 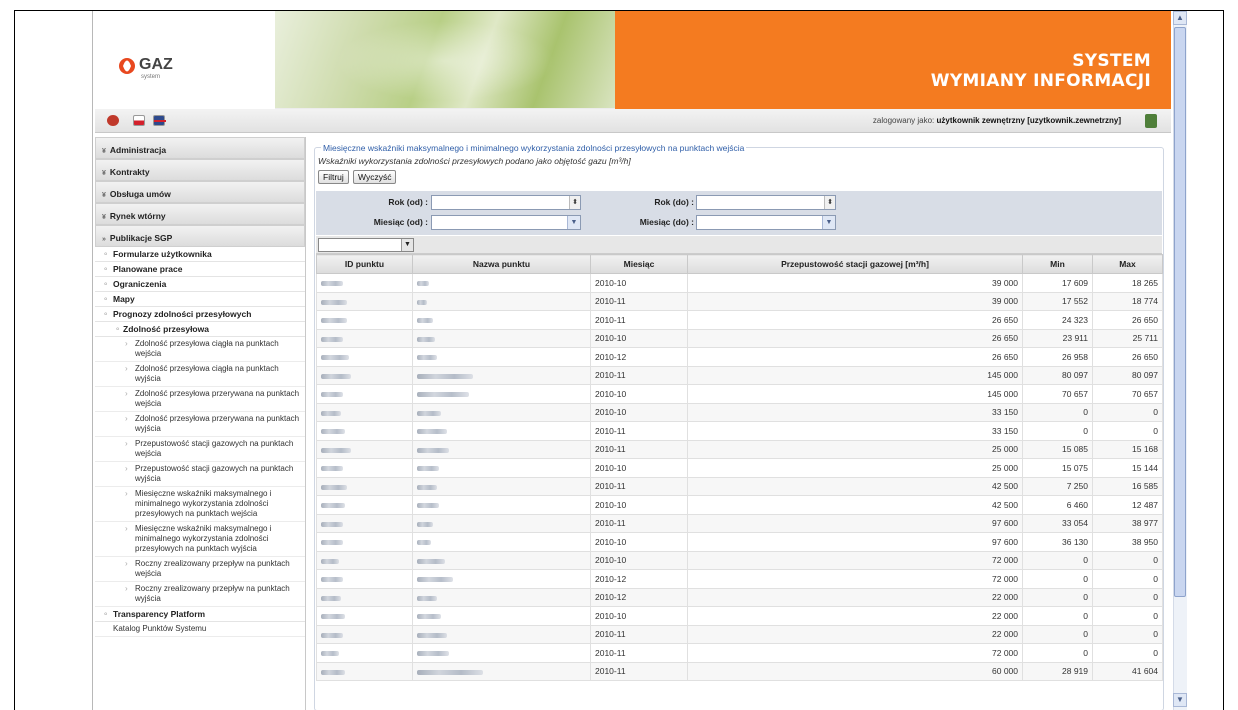 I want to click on page-size-select: ▼, so click(x=366, y=245).